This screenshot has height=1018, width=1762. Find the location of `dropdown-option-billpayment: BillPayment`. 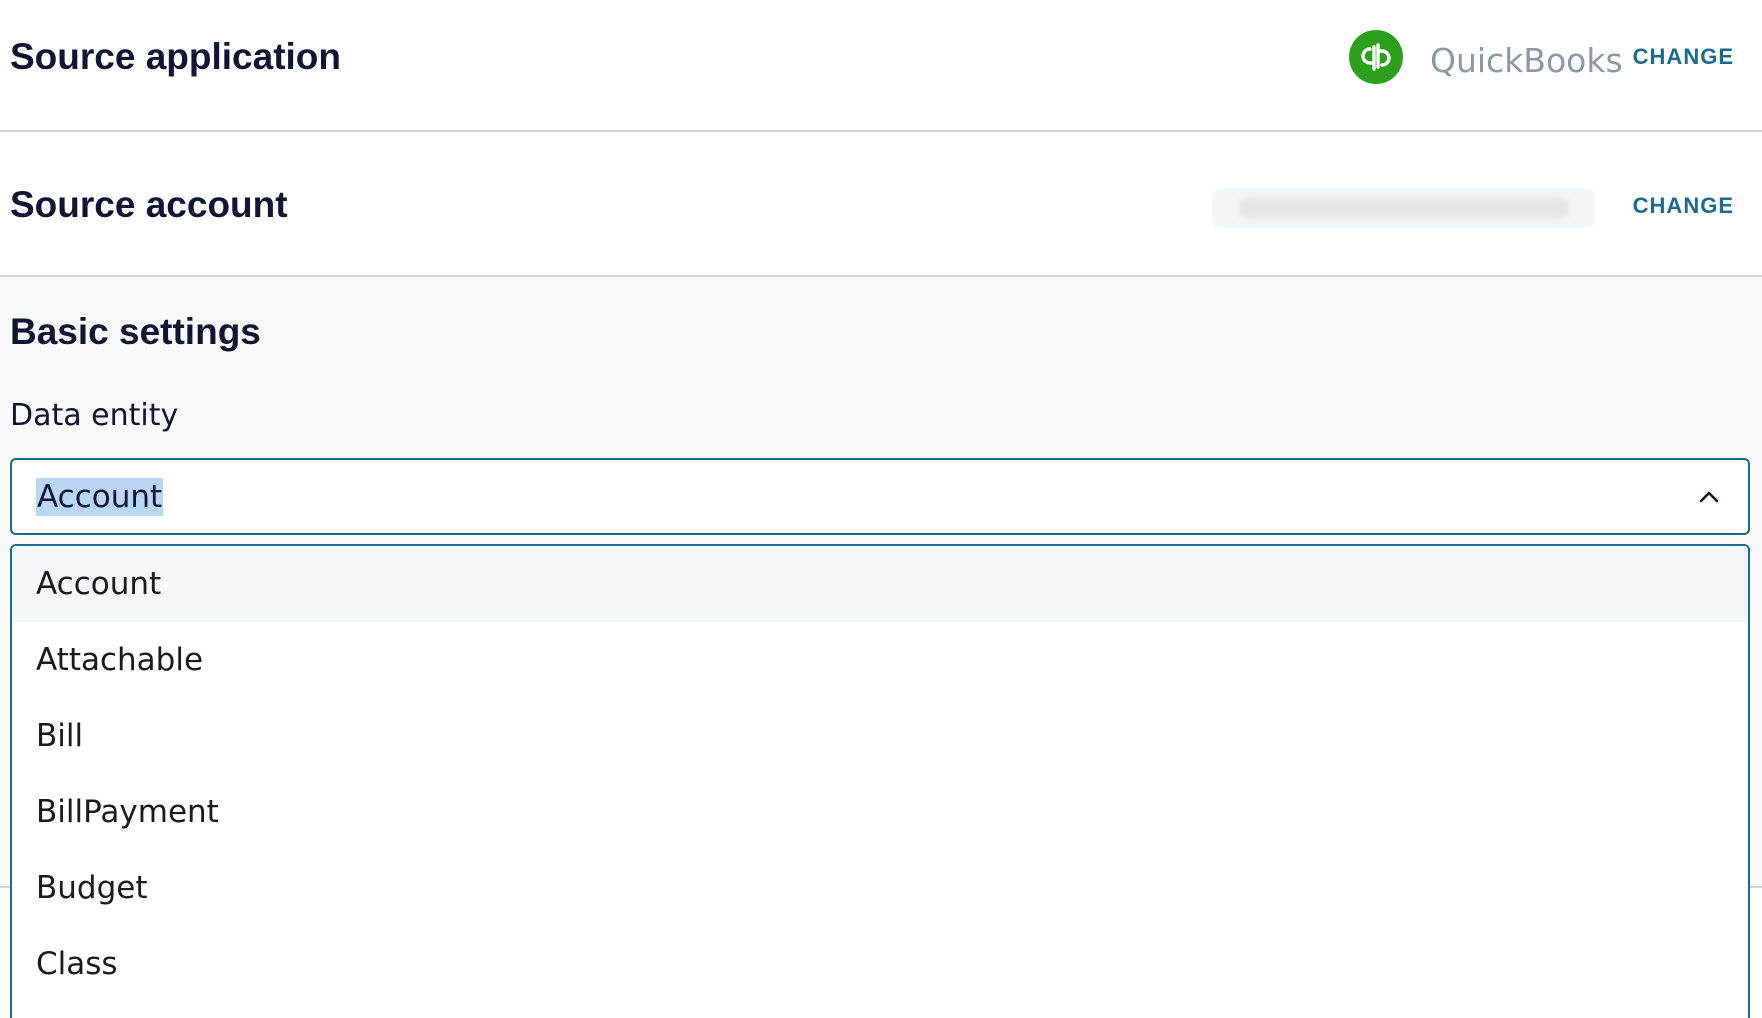

dropdown-option-billpayment: BillPayment is located at coordinates (880, 812).